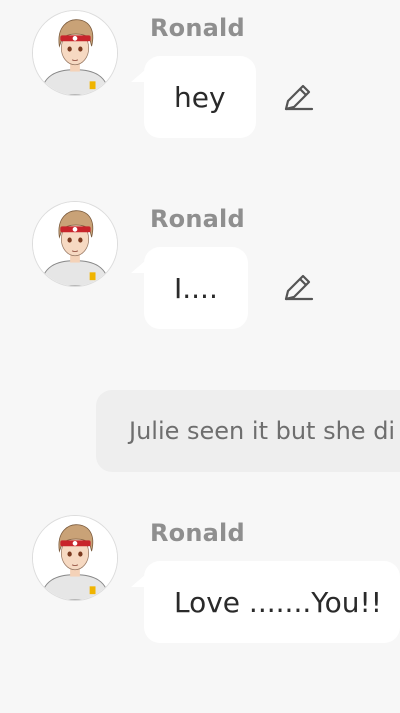 This screenshot has width=400, height=713. I want to click on message-bubble: hey, so click(200, 97).